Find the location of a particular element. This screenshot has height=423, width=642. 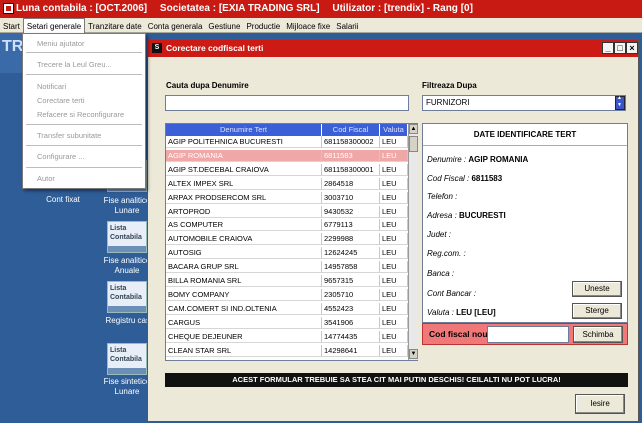

close-icon: × is located at coordinates (632, 48).